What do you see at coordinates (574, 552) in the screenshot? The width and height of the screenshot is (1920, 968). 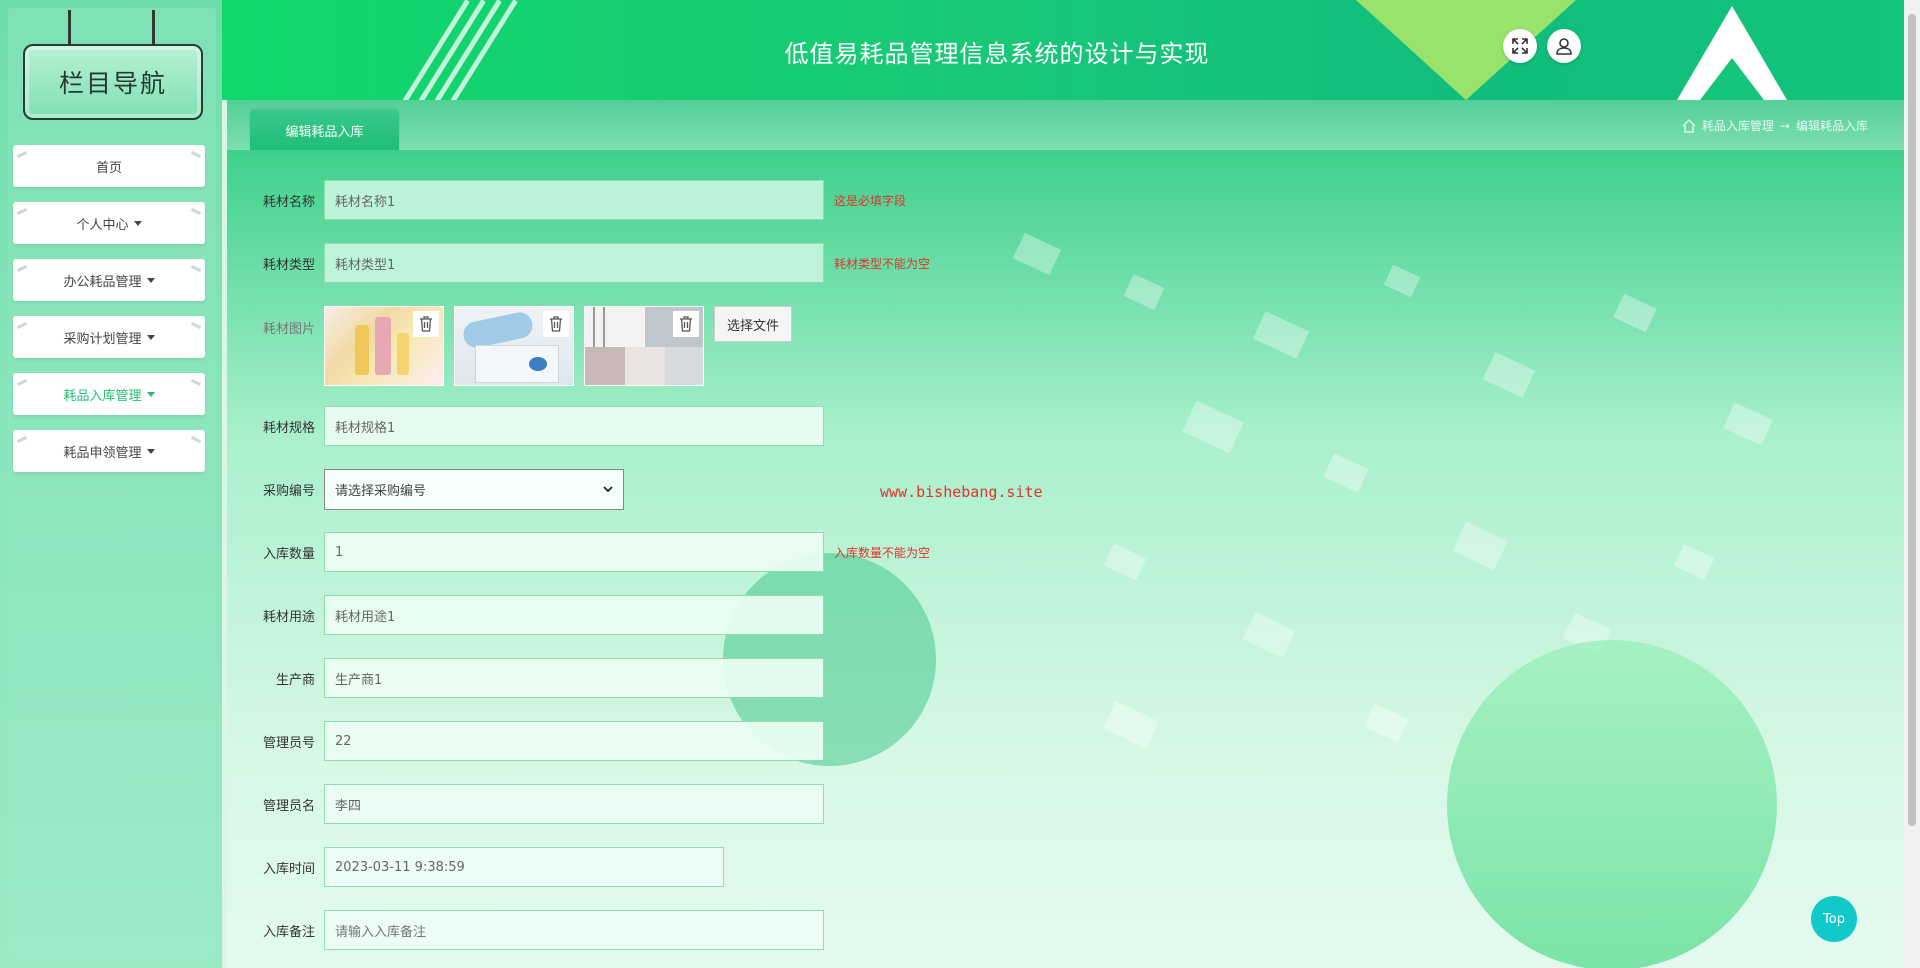 I see `qty-input: 1` at bounding box center [574, 552].